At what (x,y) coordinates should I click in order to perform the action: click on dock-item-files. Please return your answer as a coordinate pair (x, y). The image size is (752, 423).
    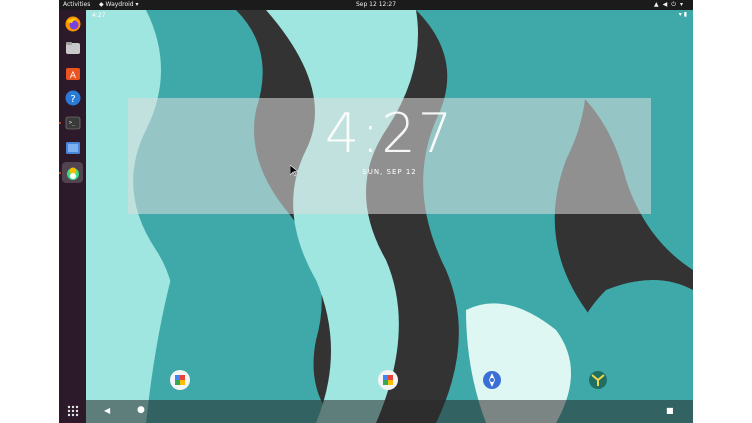
    Looking at the image, I should click on (72, 47).